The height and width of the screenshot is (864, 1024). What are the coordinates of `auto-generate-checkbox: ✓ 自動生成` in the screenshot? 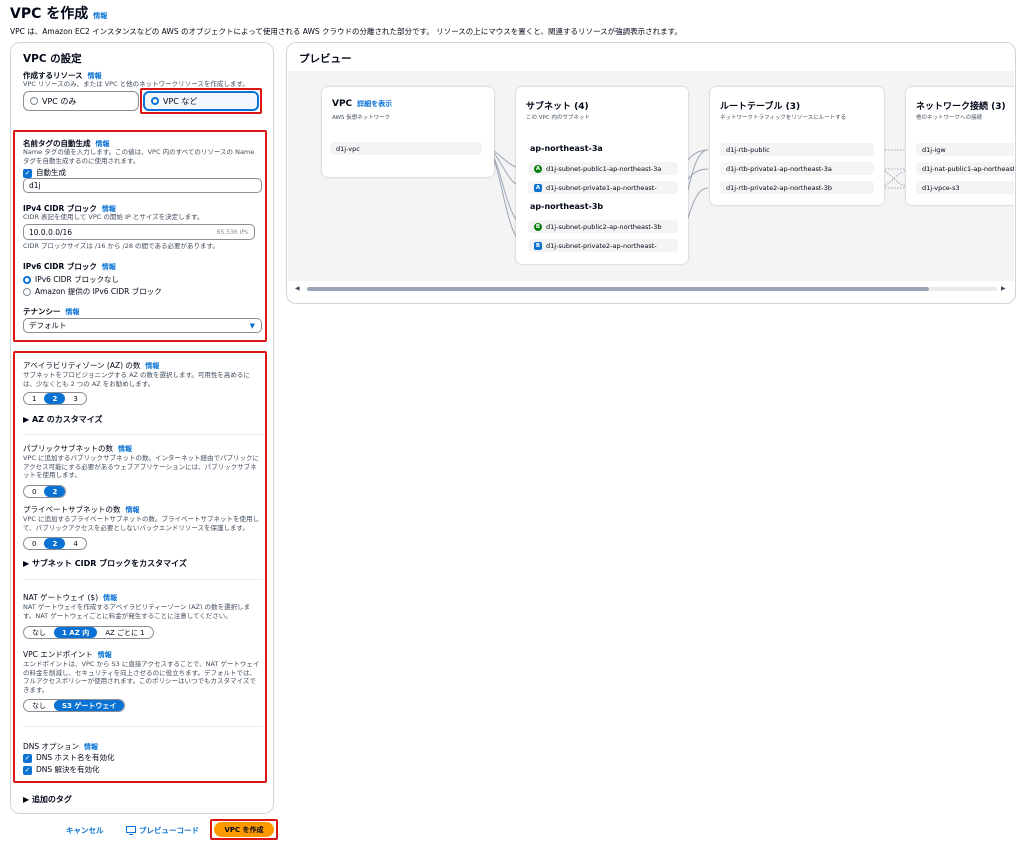 It's located at (44, 172).